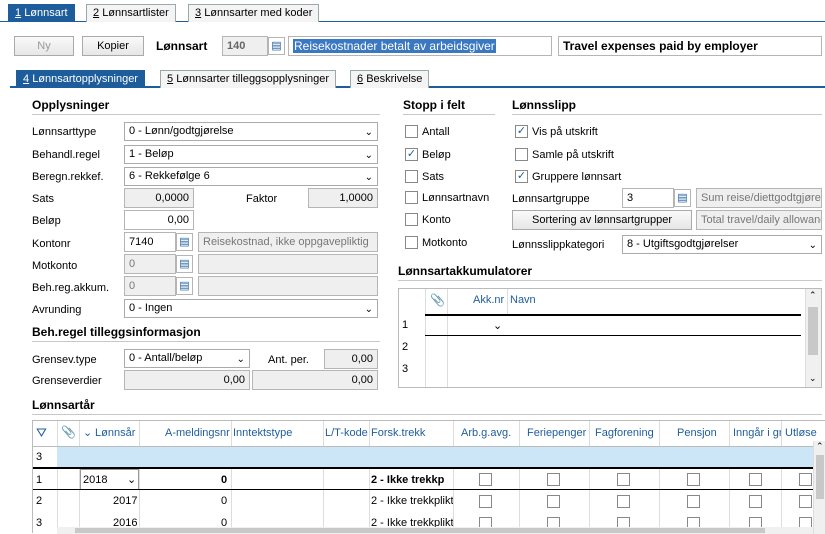  I want to click on limit-type-label: Grensev.type, so click(64, 360).